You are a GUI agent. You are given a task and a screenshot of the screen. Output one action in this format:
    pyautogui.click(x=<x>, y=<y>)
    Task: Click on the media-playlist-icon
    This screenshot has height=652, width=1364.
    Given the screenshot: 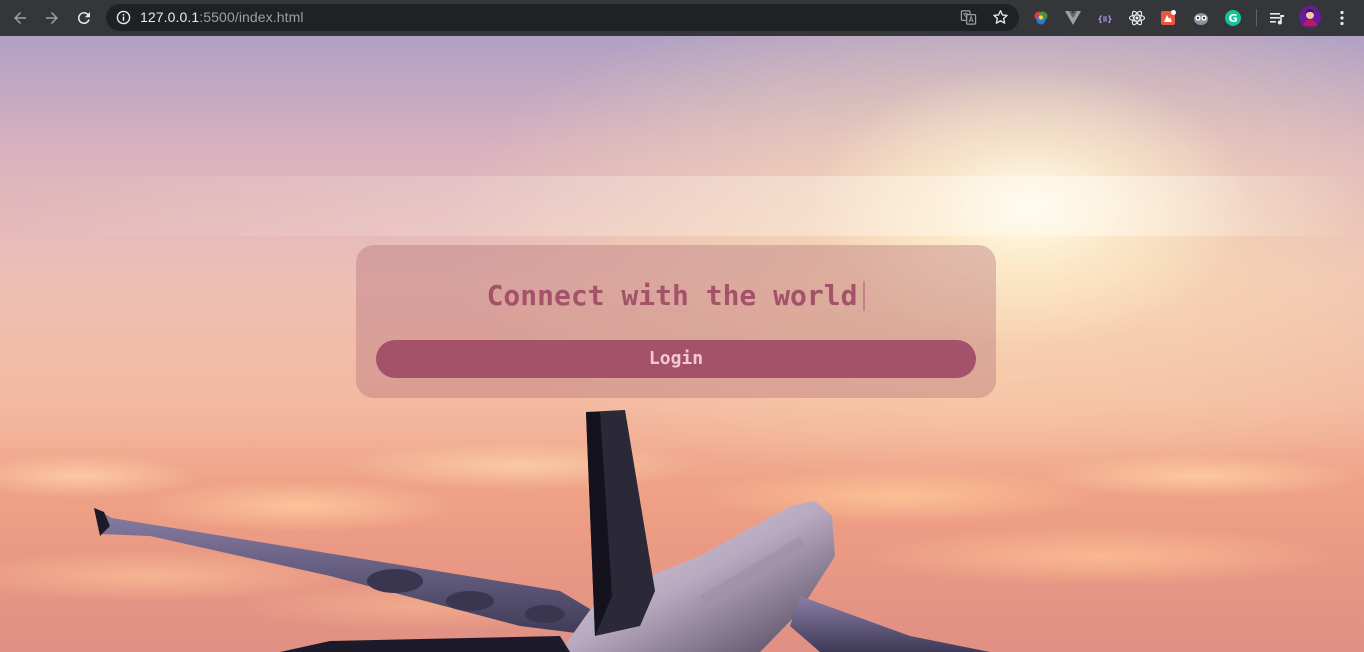 What is the action you would take?
    pyautogui.click(x=1277, y=18)
    